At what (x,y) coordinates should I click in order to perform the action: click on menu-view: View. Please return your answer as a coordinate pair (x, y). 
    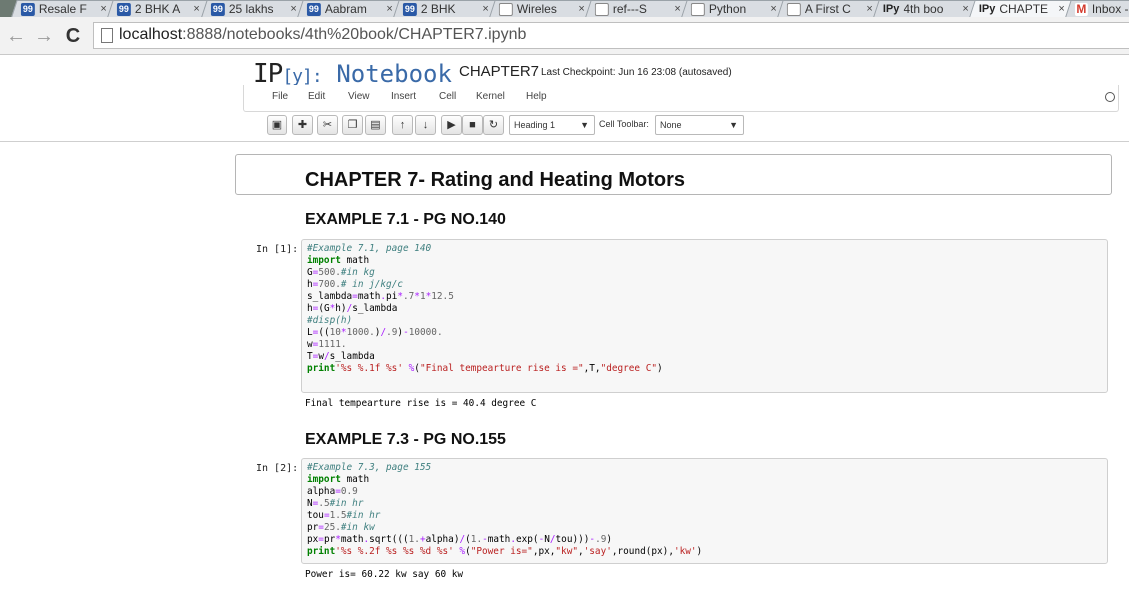
    Looking at the image, I should click on (359, 96).